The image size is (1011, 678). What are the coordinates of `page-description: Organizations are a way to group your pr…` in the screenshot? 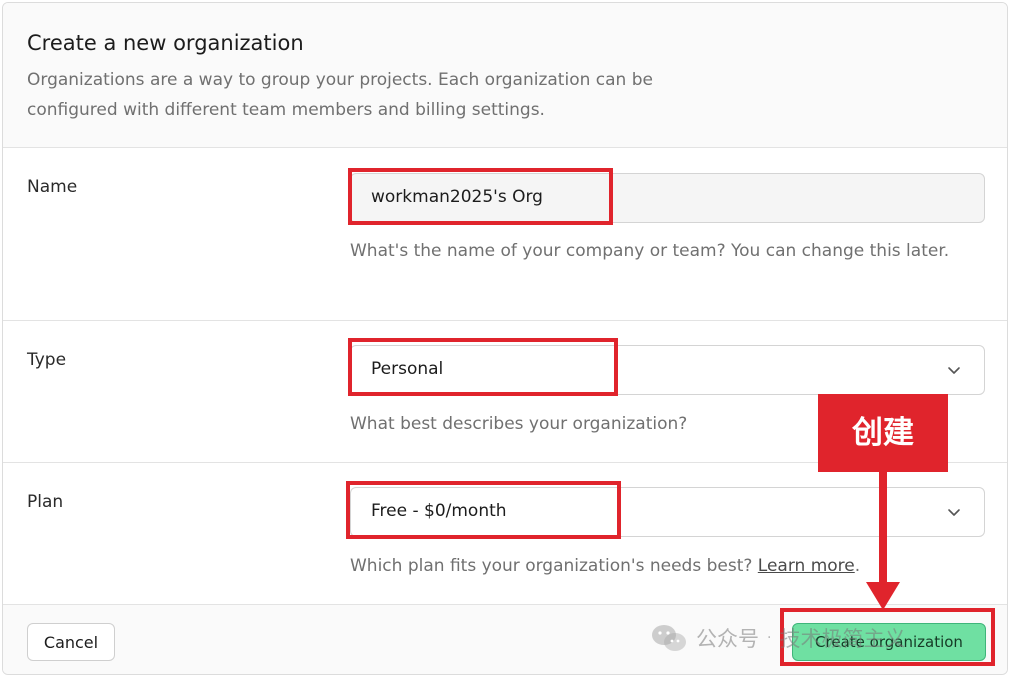 It's located at (340, 95).